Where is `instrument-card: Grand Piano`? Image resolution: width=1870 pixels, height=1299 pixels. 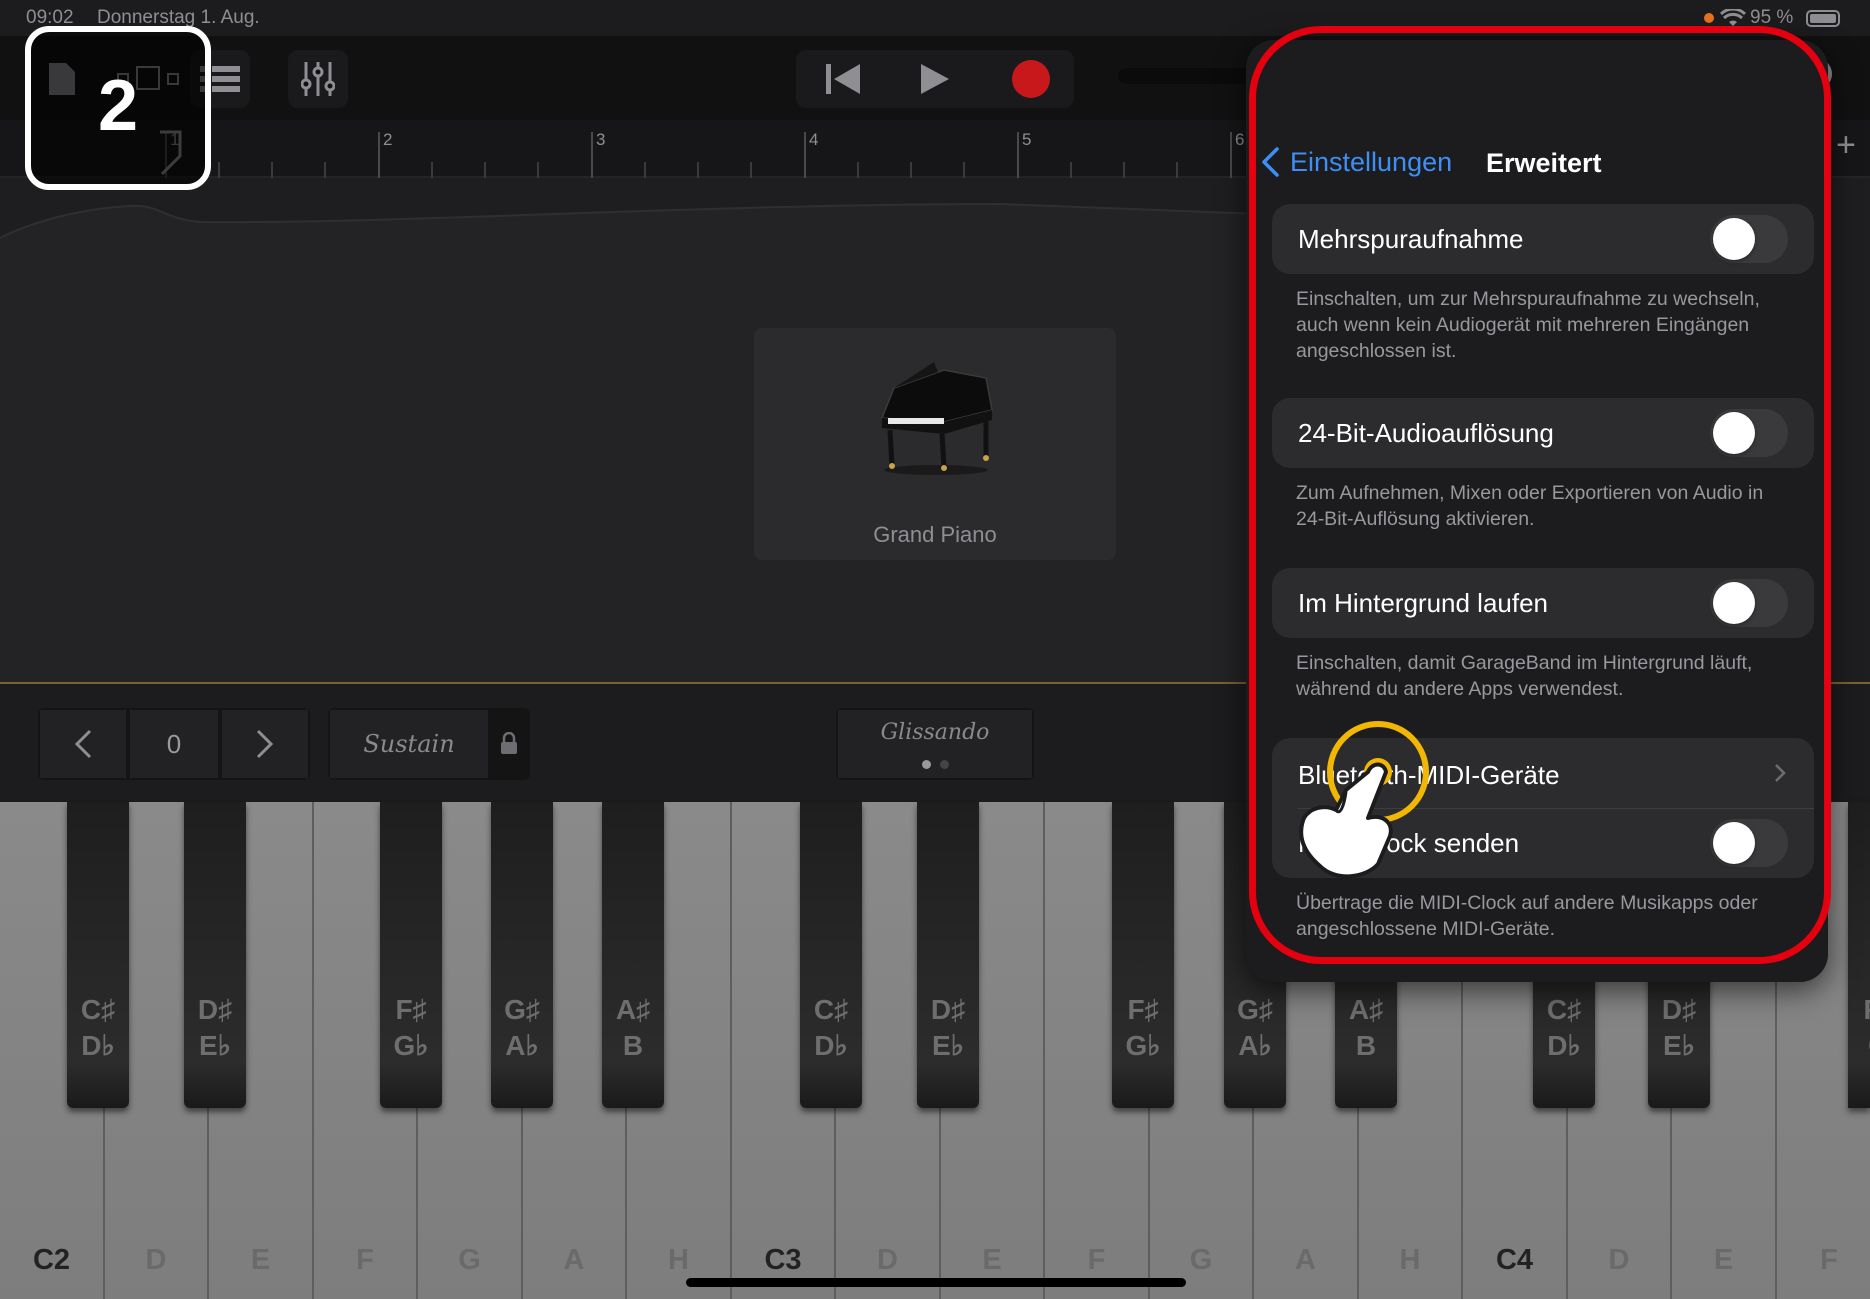 instrument-card: Grand Piano is located at coordinates (935, 444).